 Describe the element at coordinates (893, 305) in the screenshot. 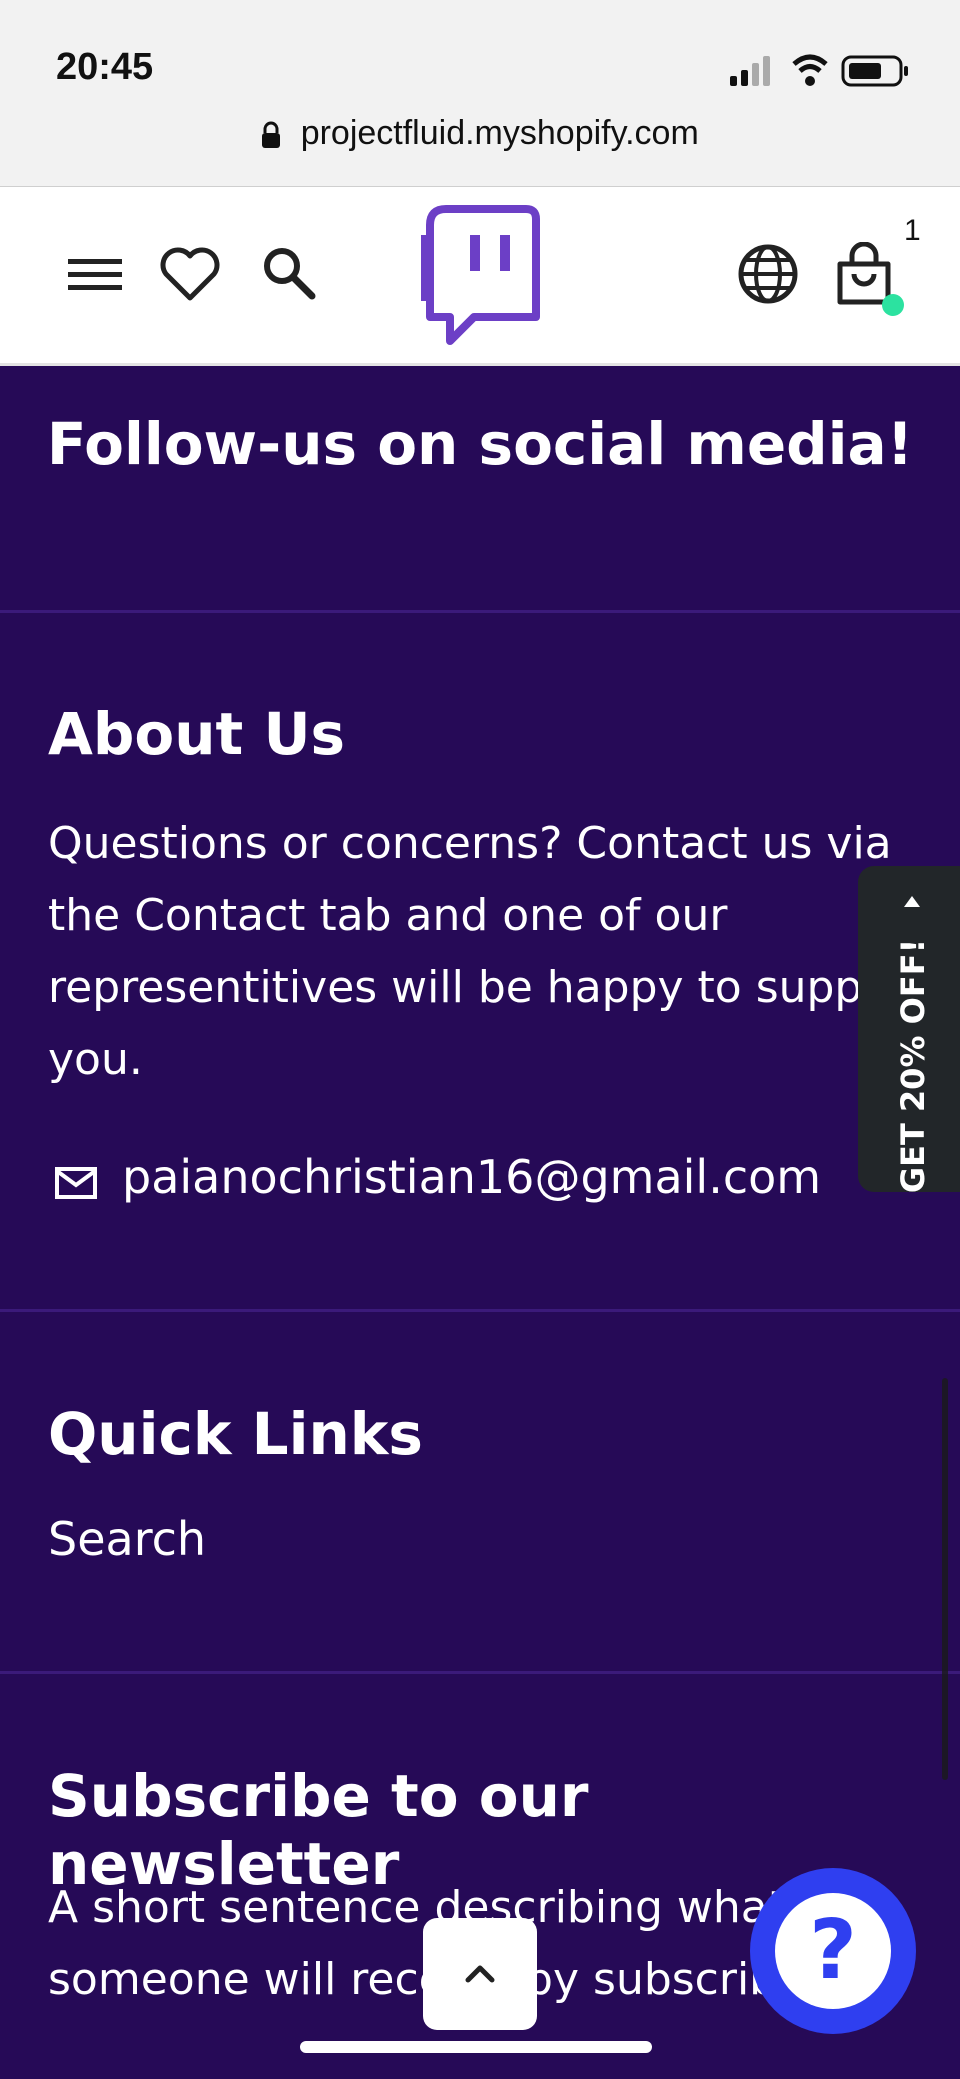

I see `cart-status-dot` at that location.